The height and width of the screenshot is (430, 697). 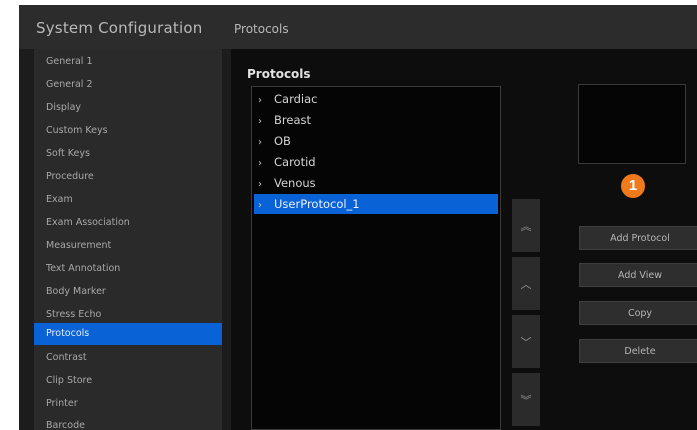 What do you see at coordinates (128, 292) in the screenshot?
I see `sidebar-item-body-marker: Body Marker` at bounding box center [128, 292].